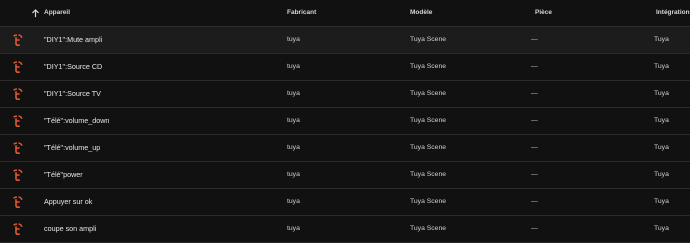 The height and width of the screenshot is (243, 690). Describe the element at coordinates (35, 13) in the screenshot. I see `arrow-up-icon` at that location.